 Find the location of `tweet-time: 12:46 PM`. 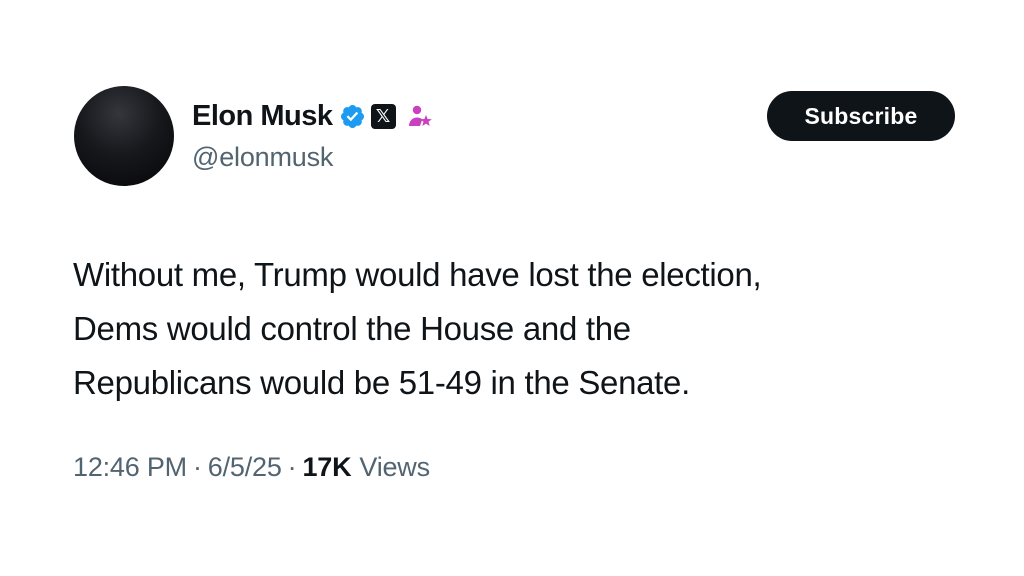

tweet-time: 12:46 PM is located at coordinates (130, 467).